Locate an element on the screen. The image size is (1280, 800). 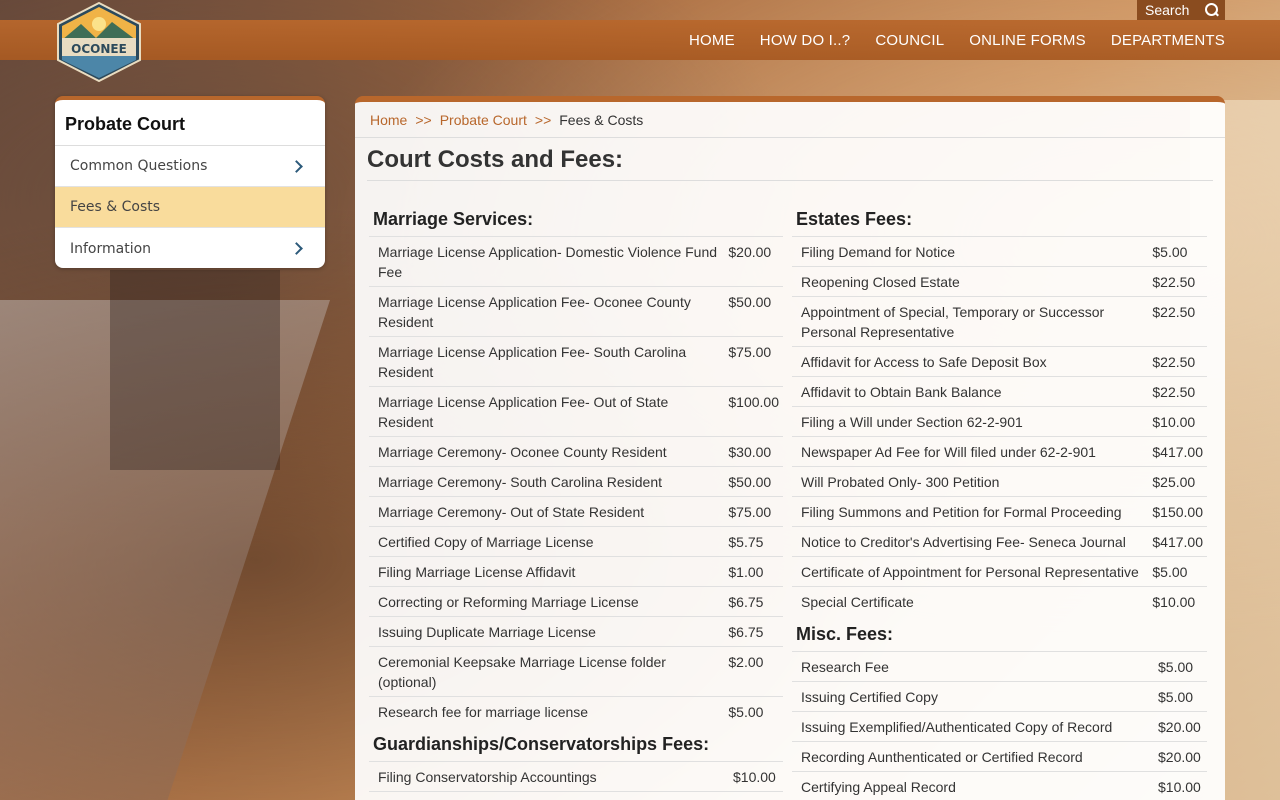
sidebar-item-label: Information is located at coordinates (111, 248).